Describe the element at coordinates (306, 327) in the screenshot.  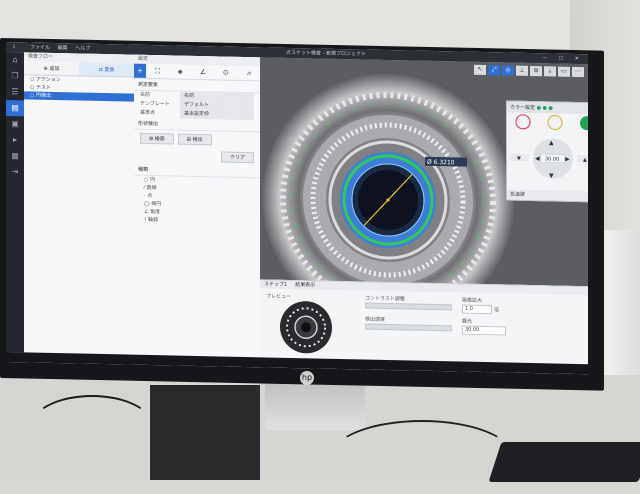
I see `preview-thumbnail` at that location.